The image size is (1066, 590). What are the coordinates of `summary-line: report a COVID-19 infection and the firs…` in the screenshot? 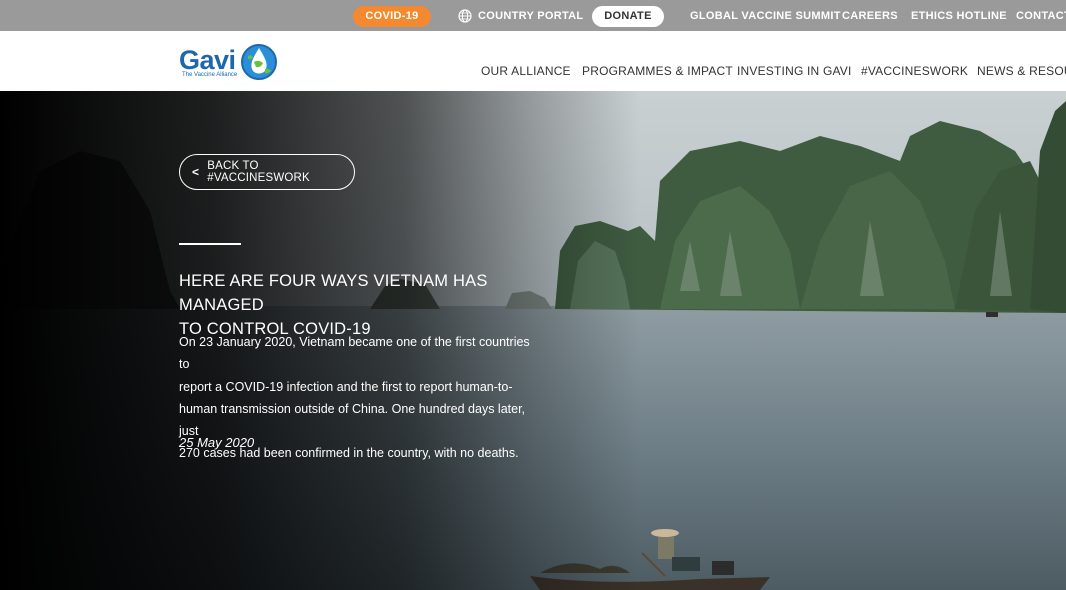 It's located at (346, 386).